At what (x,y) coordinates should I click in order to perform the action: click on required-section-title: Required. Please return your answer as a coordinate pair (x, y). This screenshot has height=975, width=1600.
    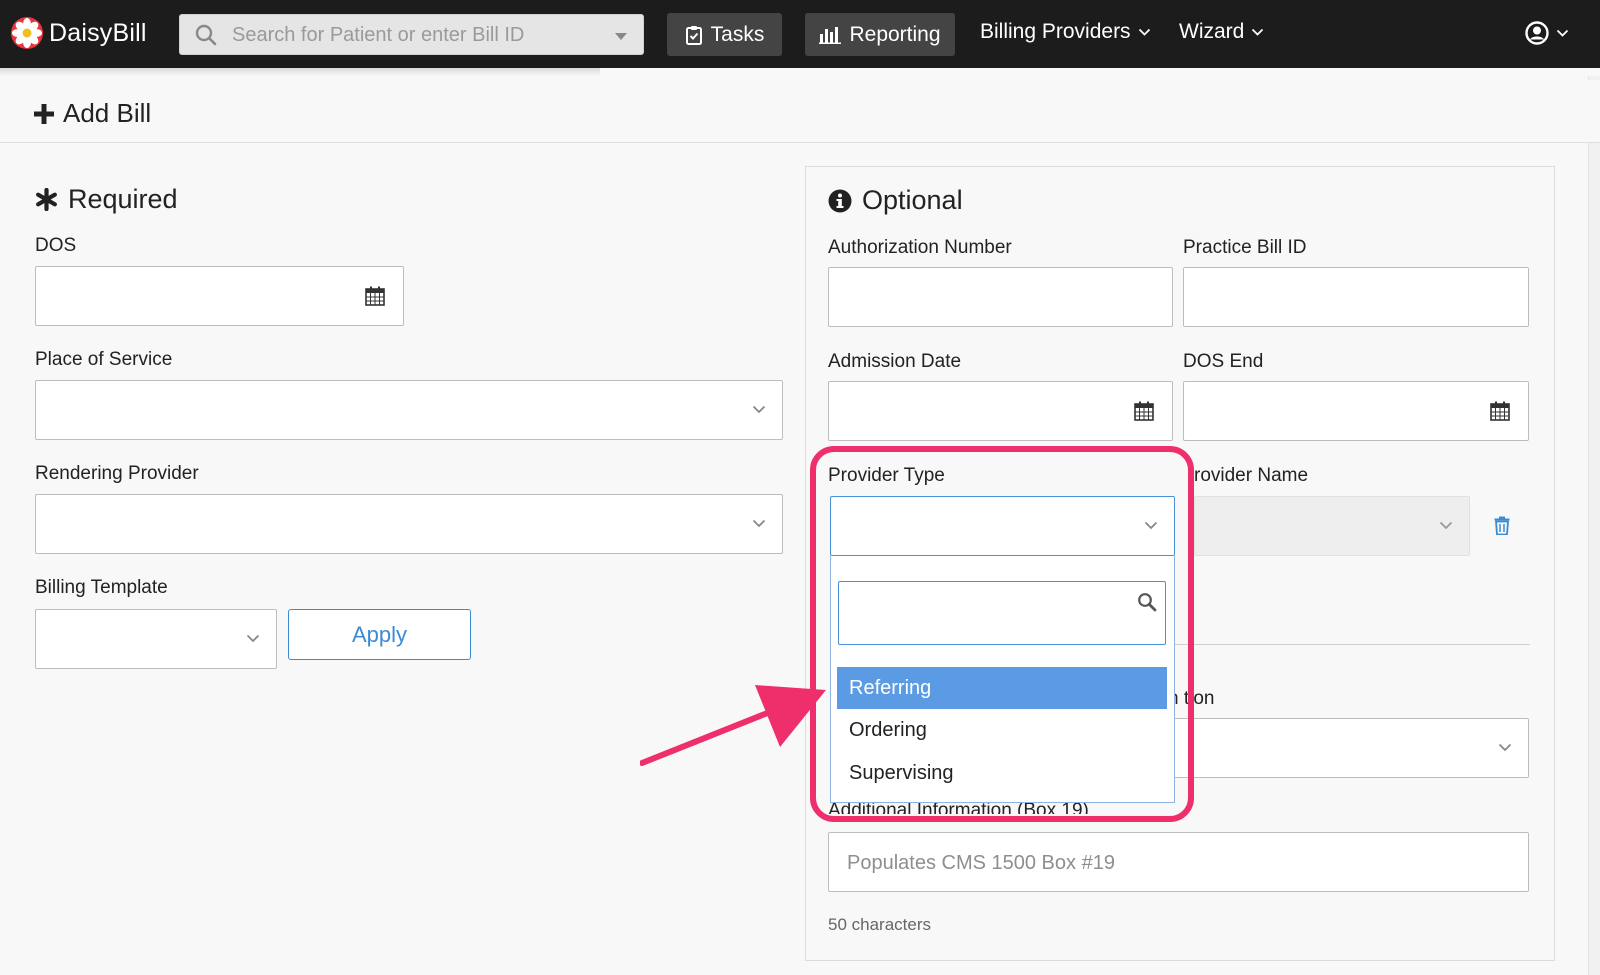
    Looking at the image, I should click on (106, 199).